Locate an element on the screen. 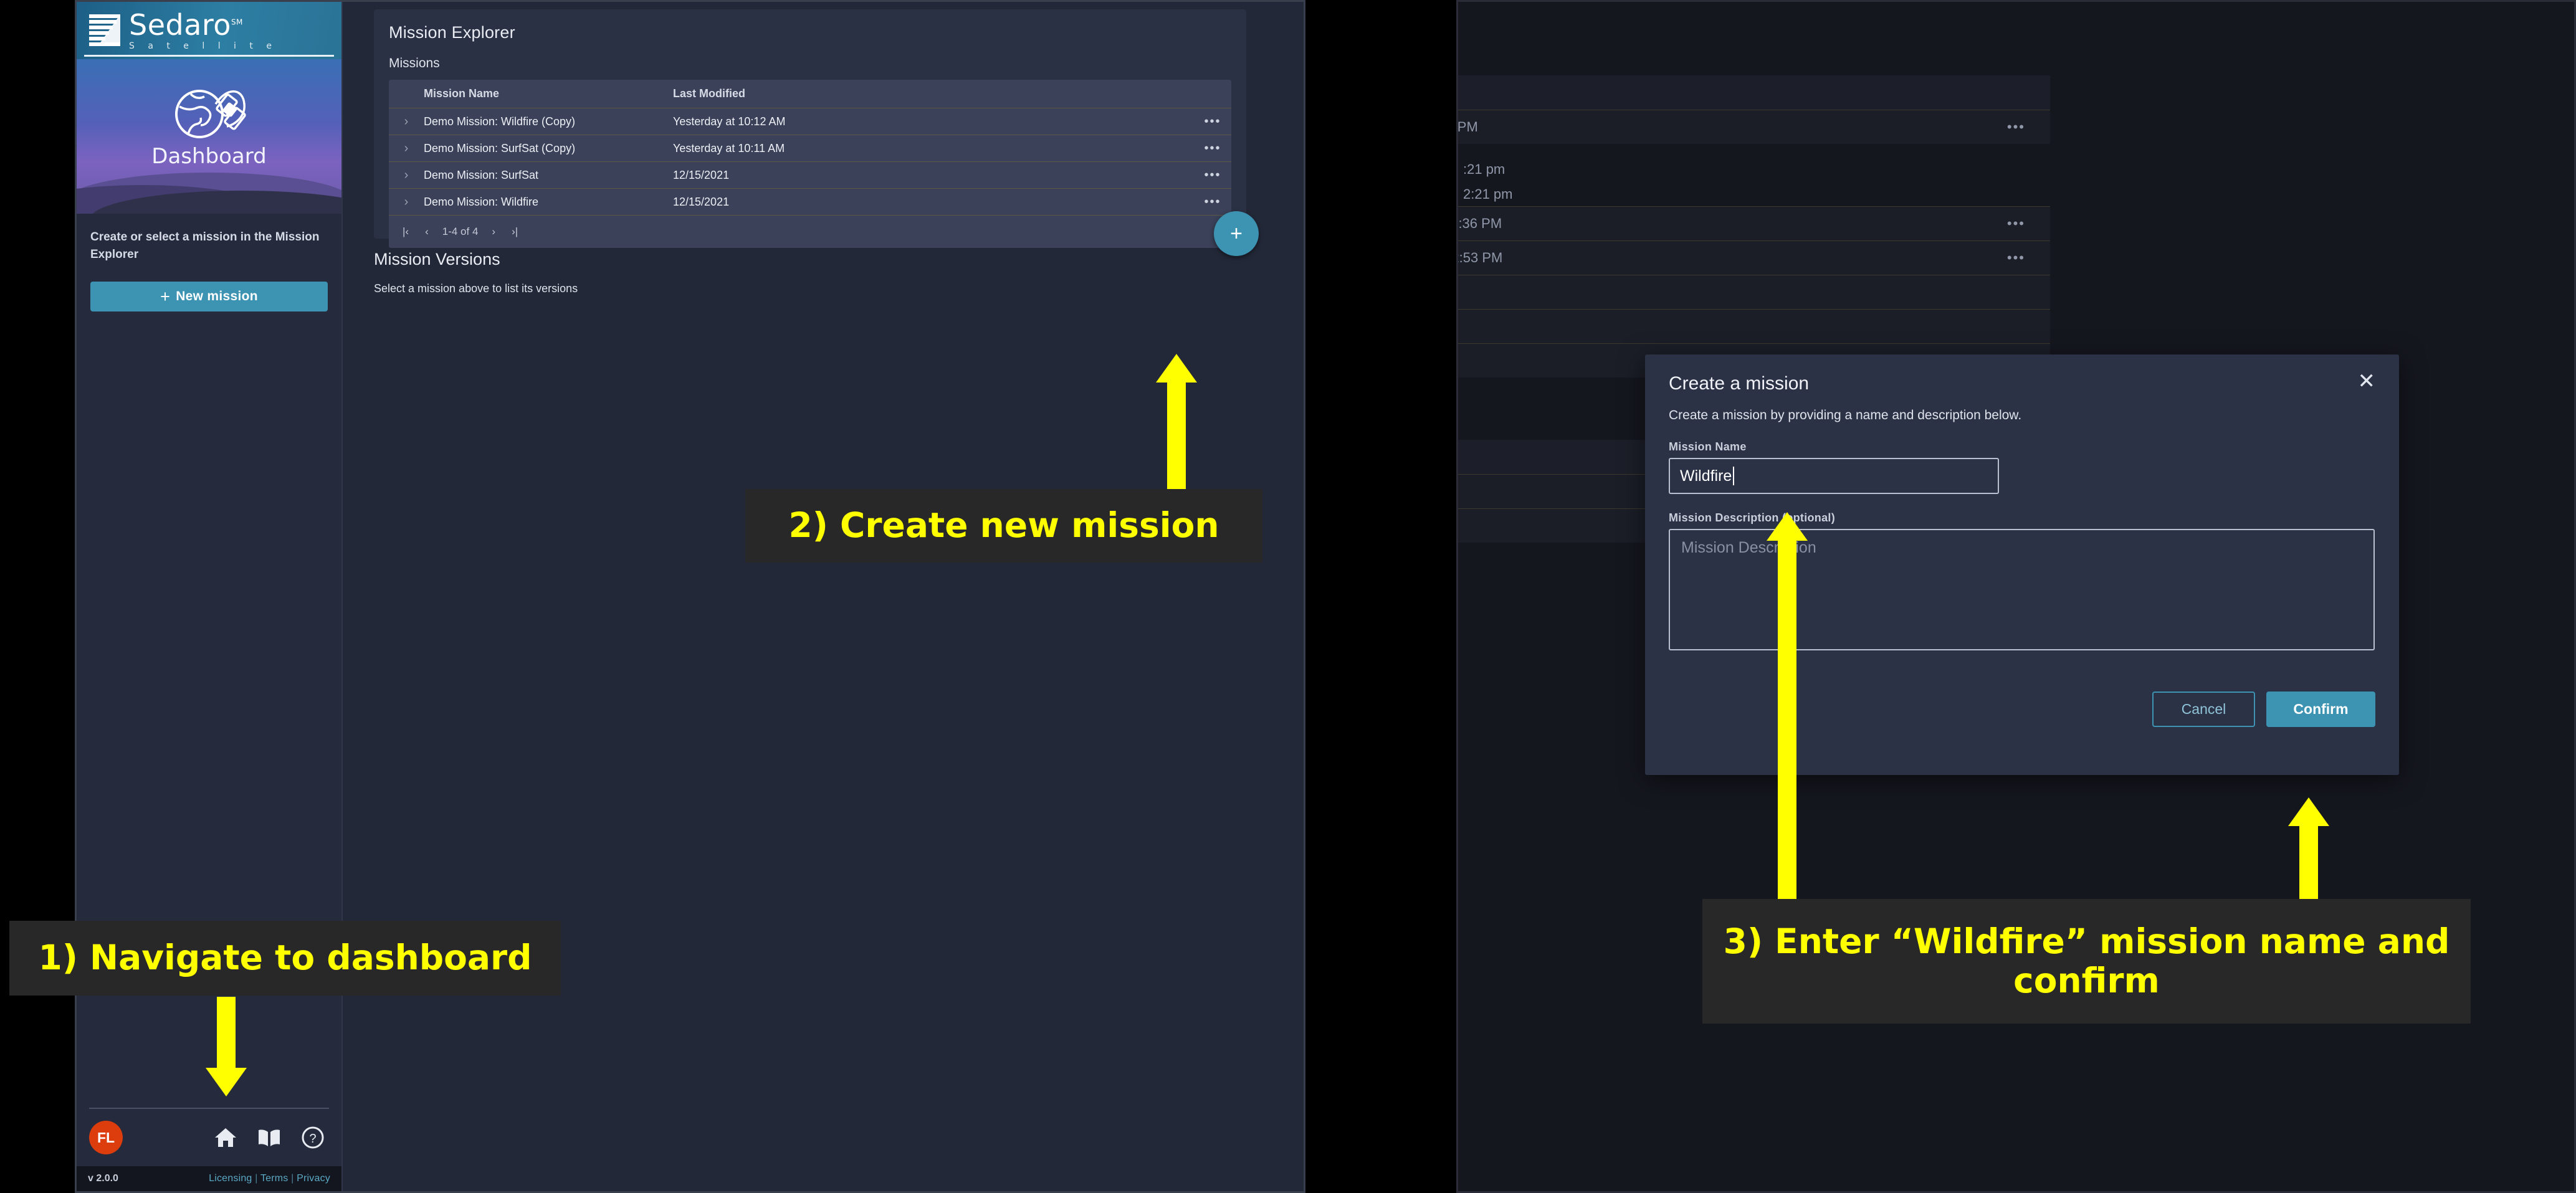 The height and width of the screenshot is (1193, 2576). cell-mission-name: Demo Mission: Wildfire (Copy) is located at coordinates (500, 121).